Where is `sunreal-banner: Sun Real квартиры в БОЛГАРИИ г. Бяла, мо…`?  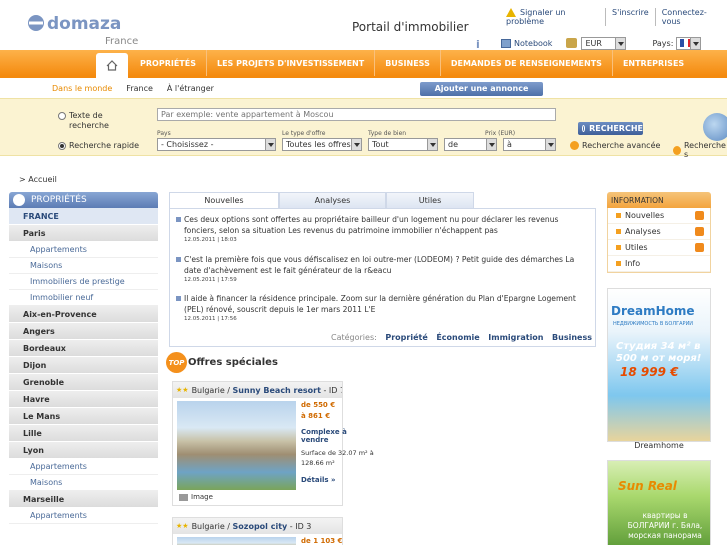 sunreal-banner: Sun Real квартиры в БОЛГАРИИ г. Бяла, мо… is located at coordinates (659, 502).